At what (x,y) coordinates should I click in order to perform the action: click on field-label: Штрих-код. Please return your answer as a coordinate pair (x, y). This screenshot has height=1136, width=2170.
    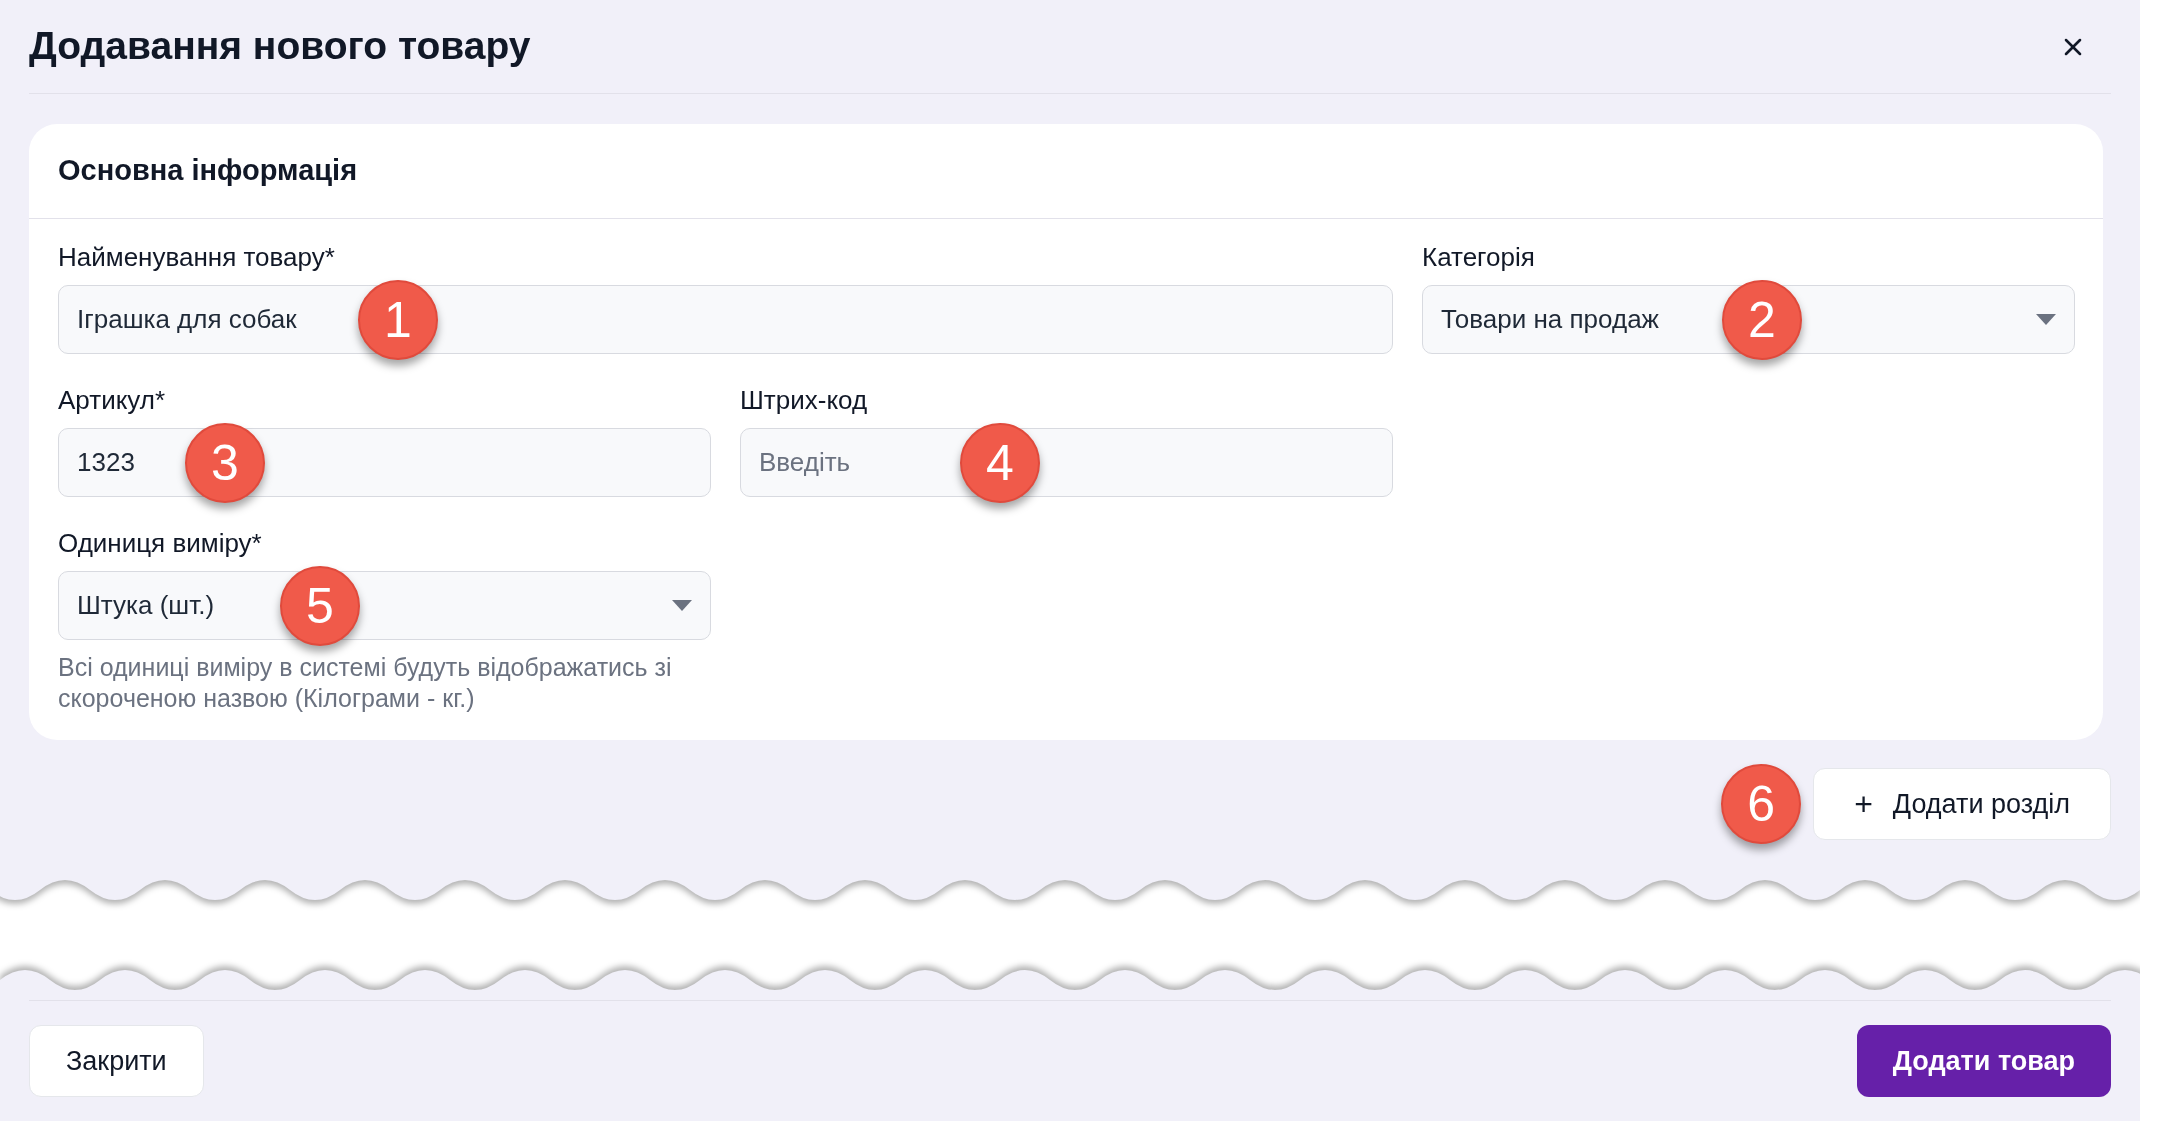
    Looking at the image, I should click on (804, 400).